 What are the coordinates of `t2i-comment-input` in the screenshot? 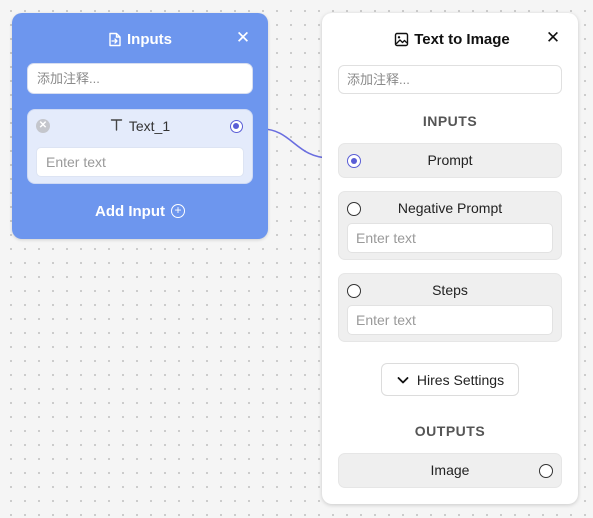 It's located at (450, 79).